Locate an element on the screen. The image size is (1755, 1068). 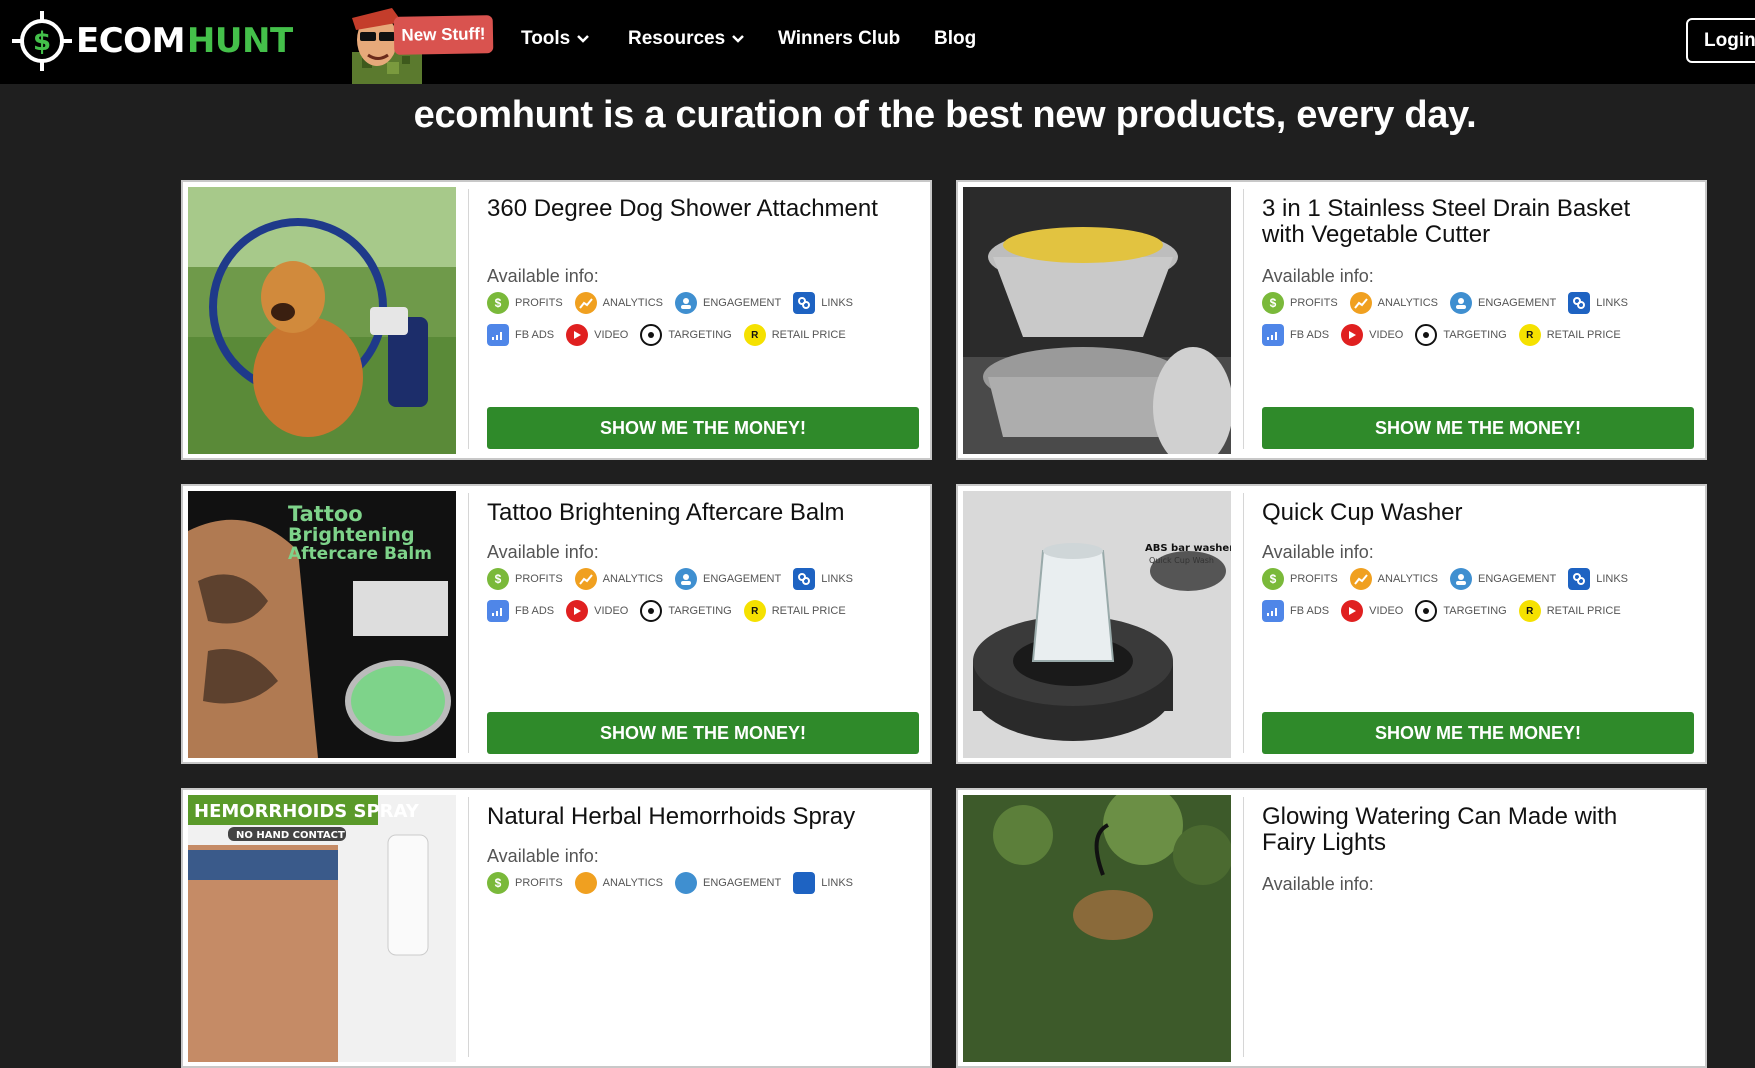
nav-resources: Resources is located at coordinates (686, 39).